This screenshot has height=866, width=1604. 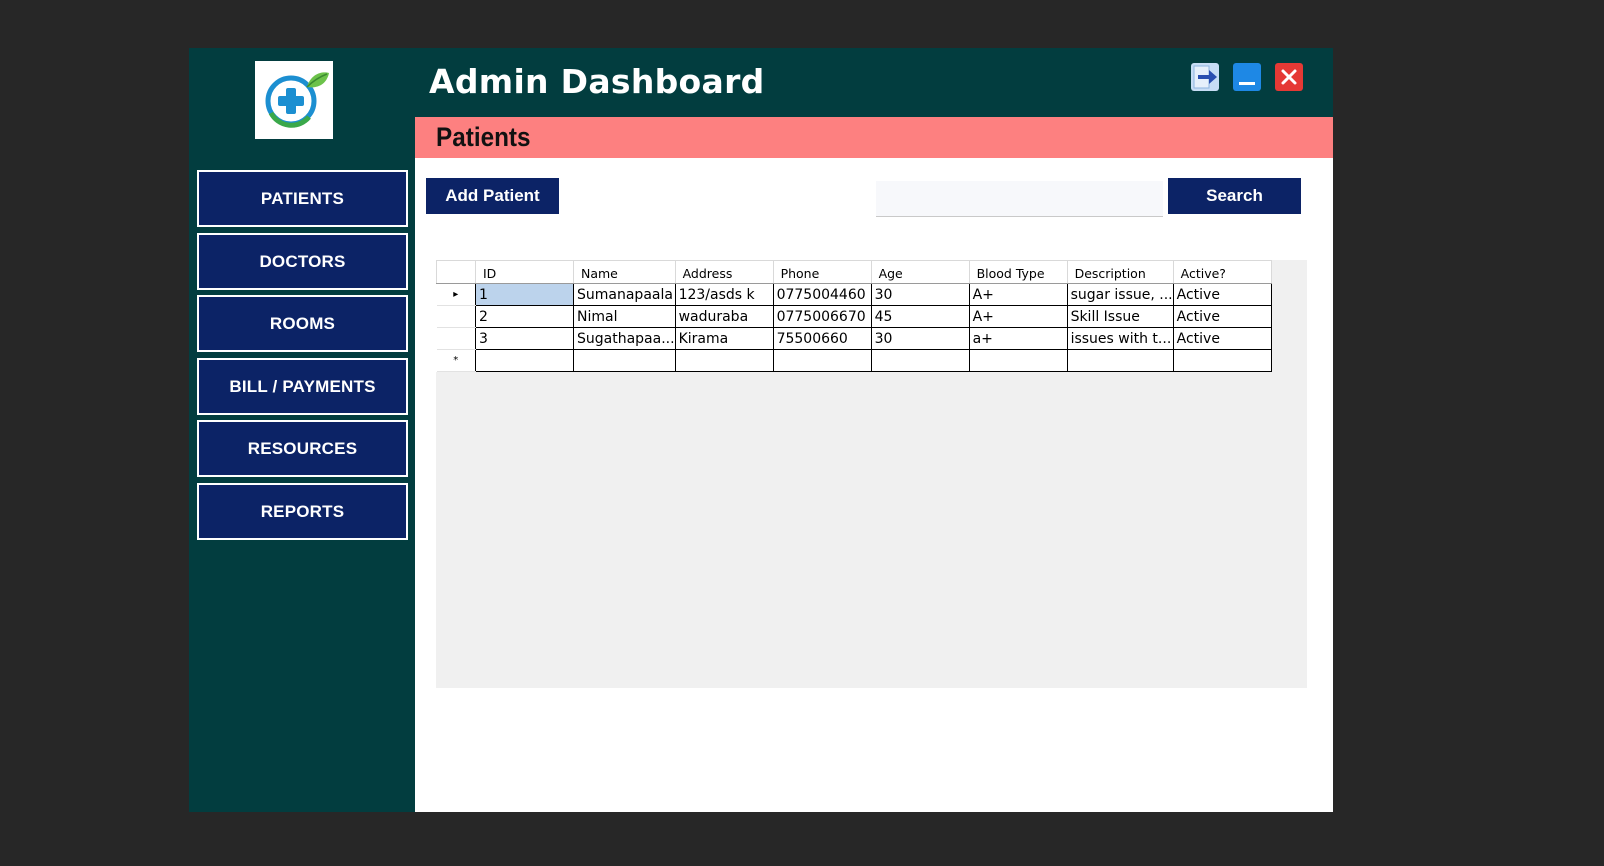 What do you see at coordinates (1120, 316) in the screenshot?
I see `table-cell: Skill Issue` at bounding box center [1120, 316].